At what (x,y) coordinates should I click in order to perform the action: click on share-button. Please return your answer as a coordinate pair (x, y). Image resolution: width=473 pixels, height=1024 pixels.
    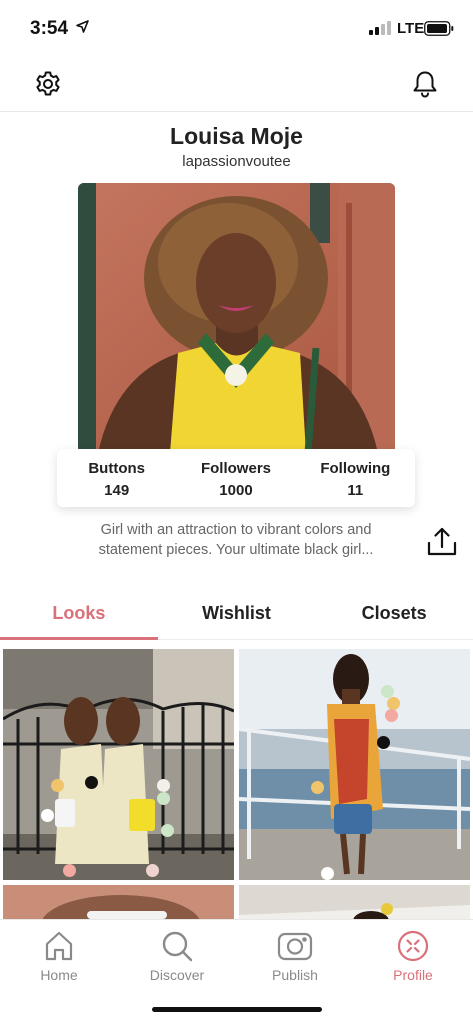
    Looking at the image, I should click on (442, 542).